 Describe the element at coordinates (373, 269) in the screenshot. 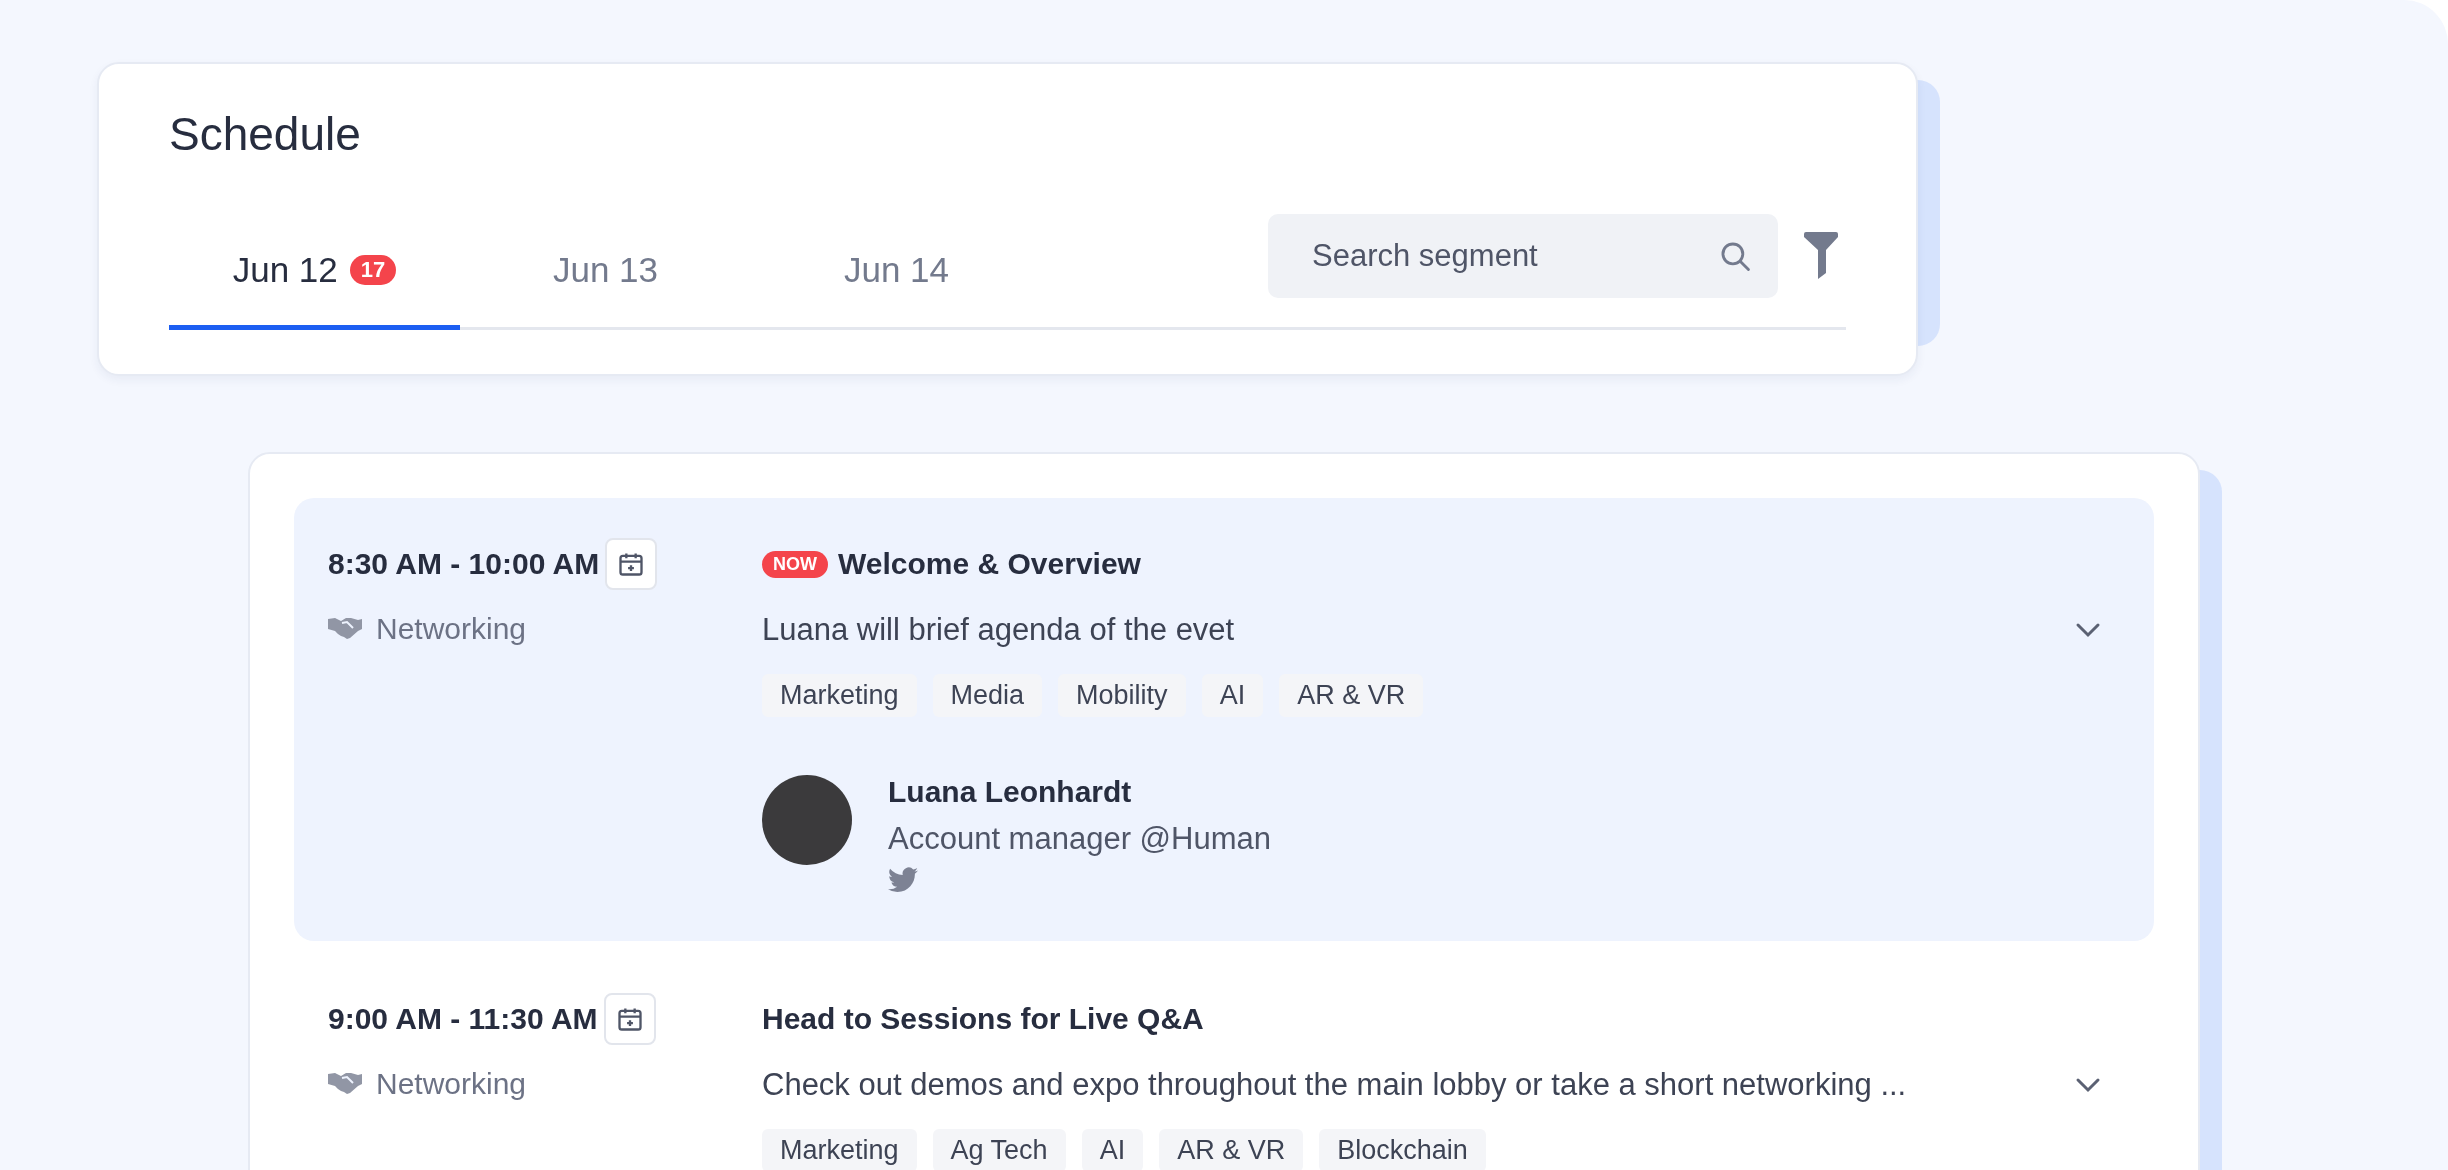

I see `count-badge: 17` at that location.